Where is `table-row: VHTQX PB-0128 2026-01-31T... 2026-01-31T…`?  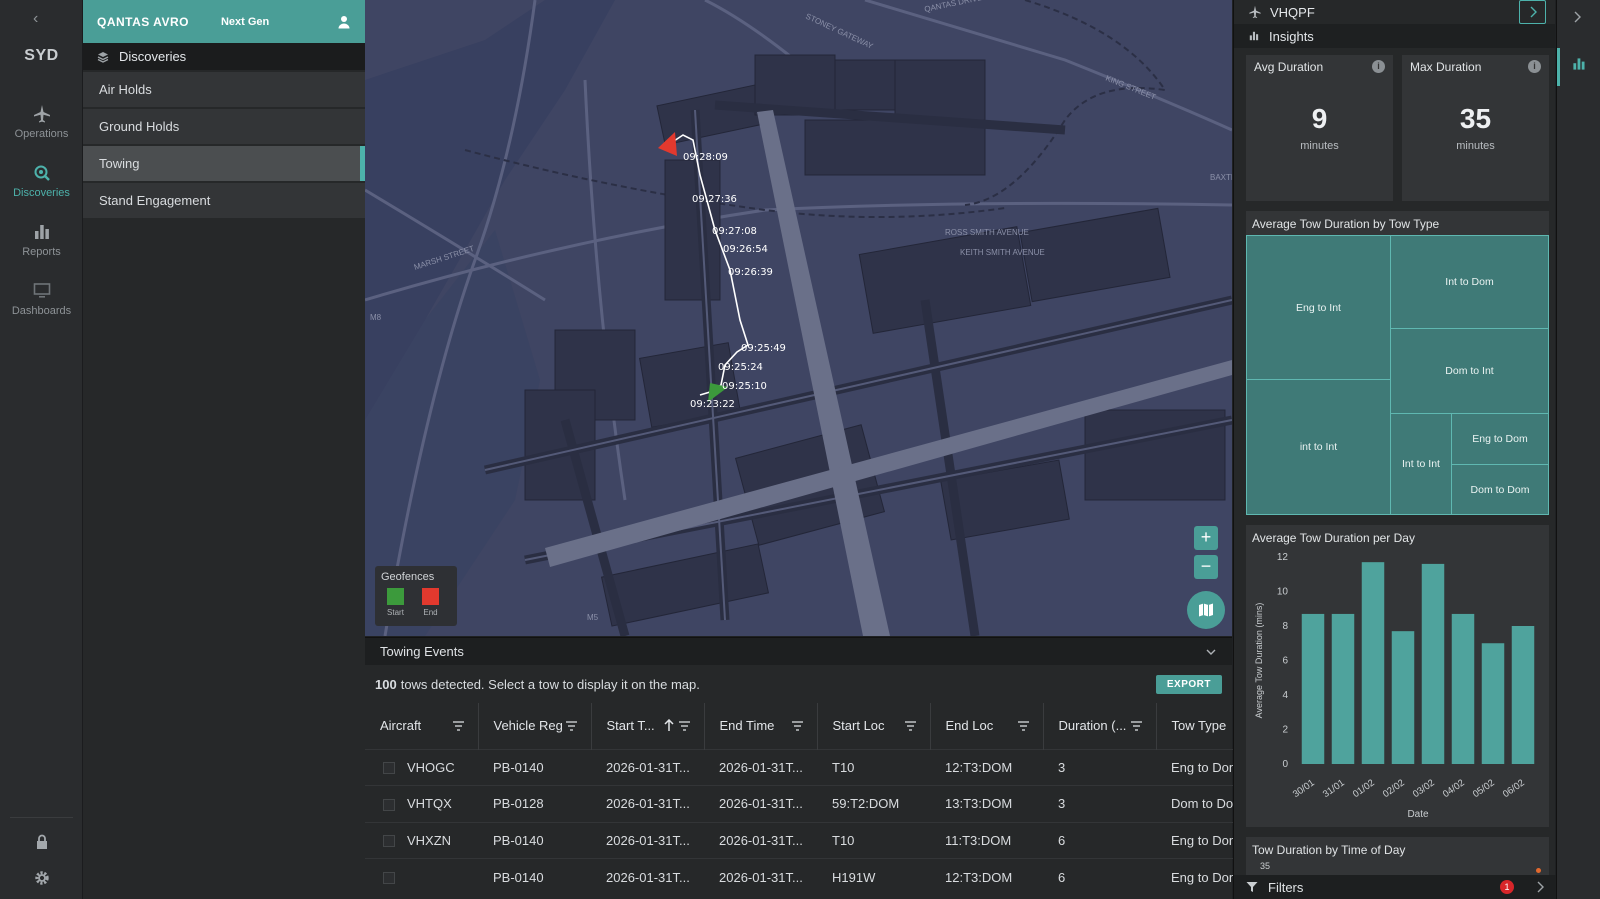
table-row: VHTQX PB-0128 2026-01-31T... 2026-01-31T… is located at coordinates (800, 803).